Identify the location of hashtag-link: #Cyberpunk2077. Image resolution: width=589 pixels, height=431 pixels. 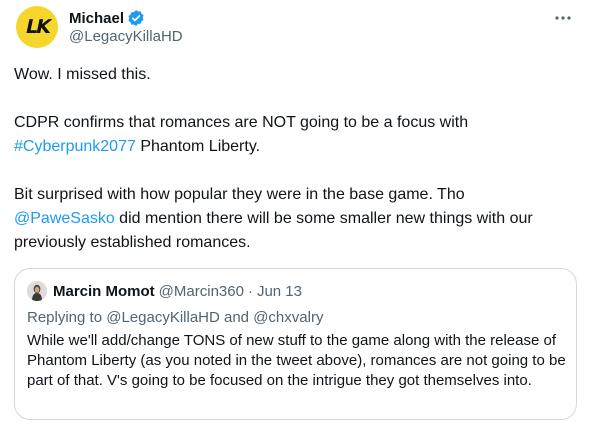
(75, 146).